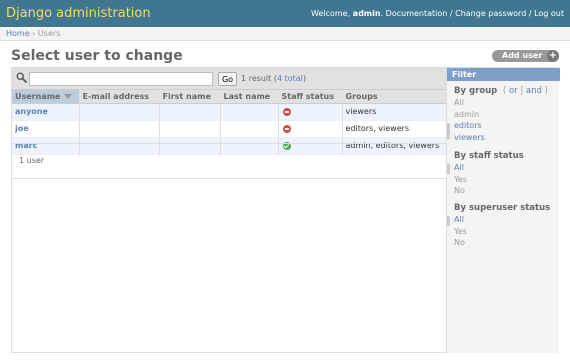 The width and height of the screenshot is (570, 363). I want to click on column-header-first-name: First name, so click(189, 97).